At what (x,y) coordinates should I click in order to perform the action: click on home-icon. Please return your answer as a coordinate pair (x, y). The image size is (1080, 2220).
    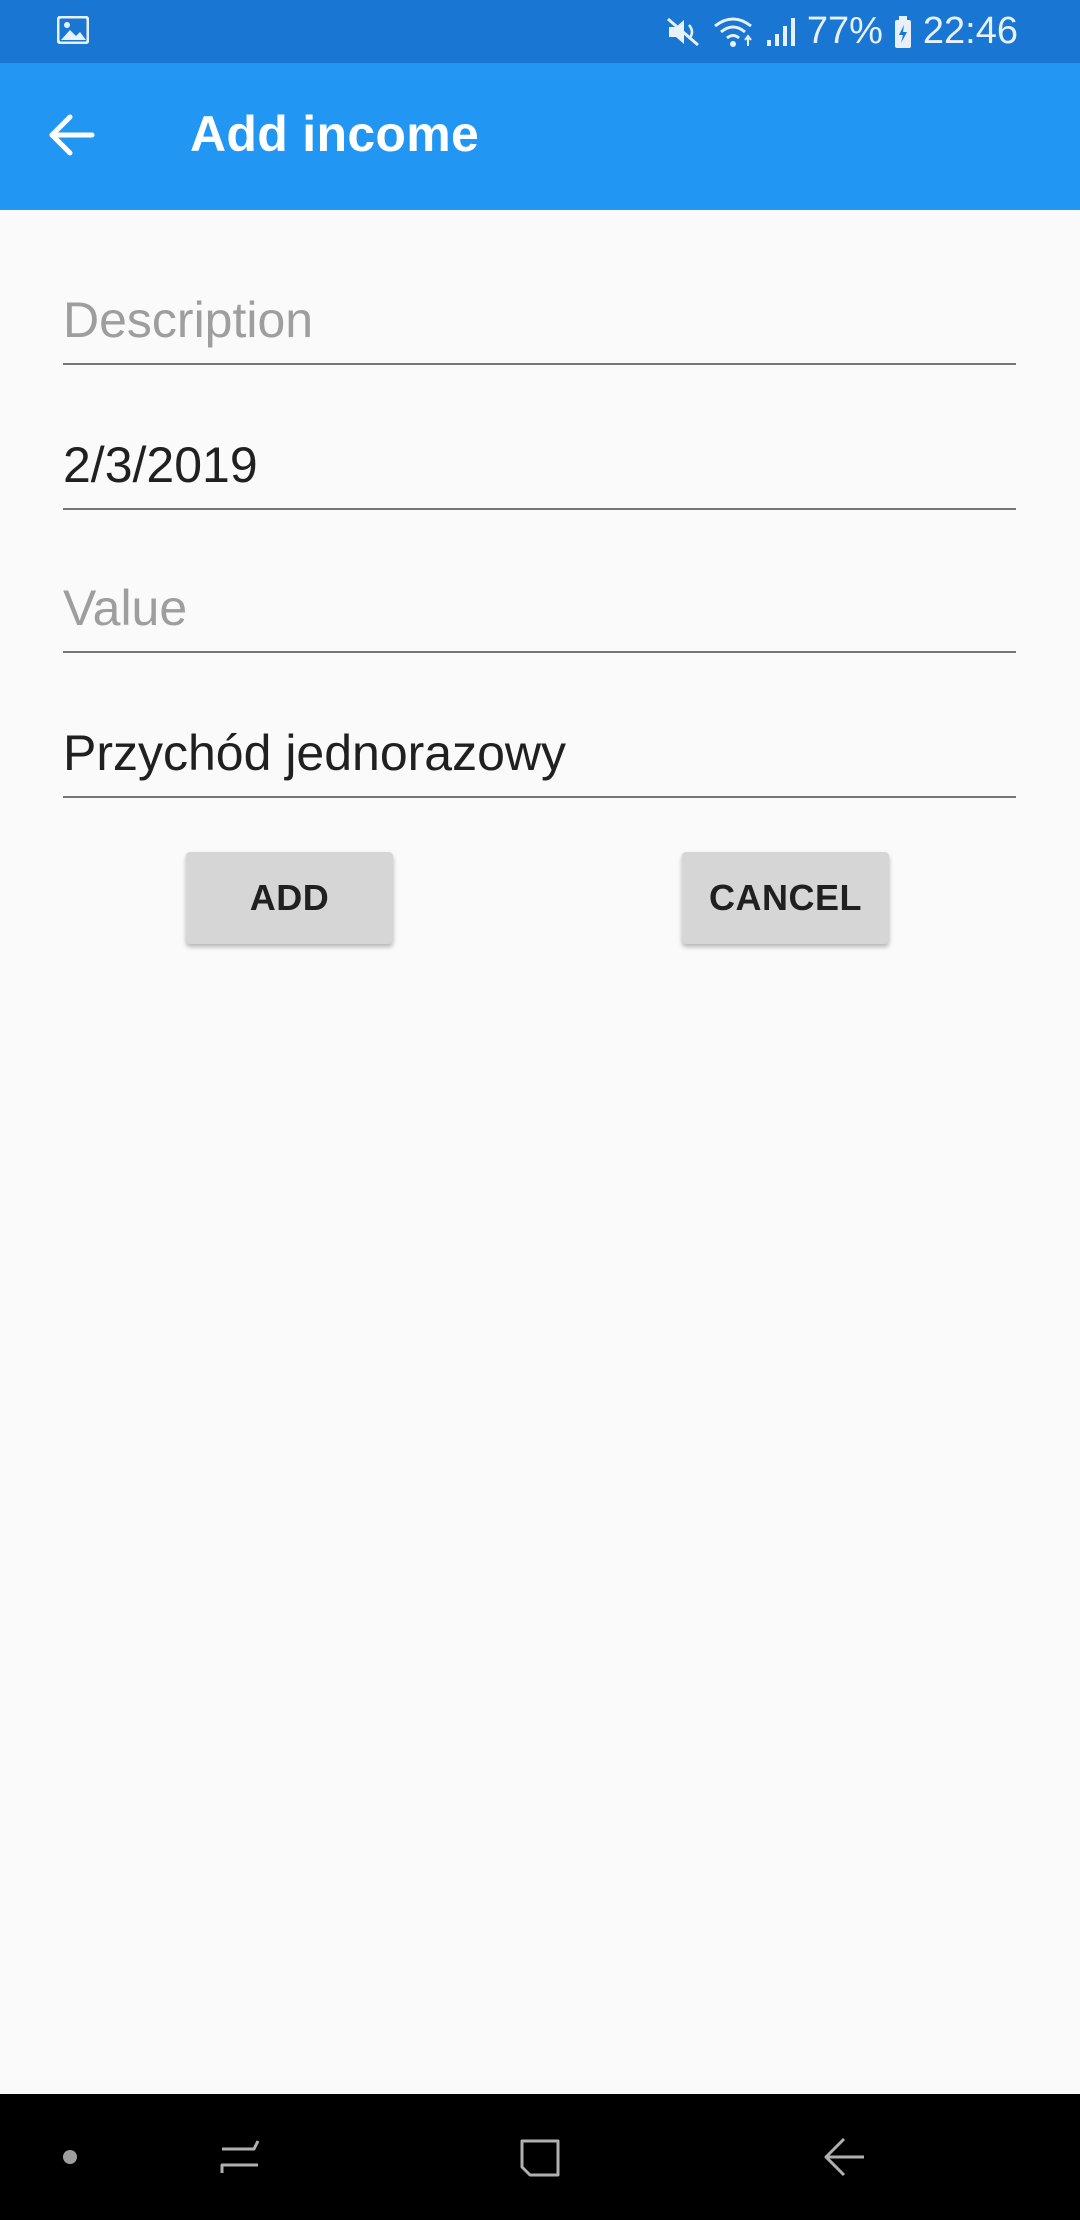
    Looking at the image, I should click on (540, 2158).